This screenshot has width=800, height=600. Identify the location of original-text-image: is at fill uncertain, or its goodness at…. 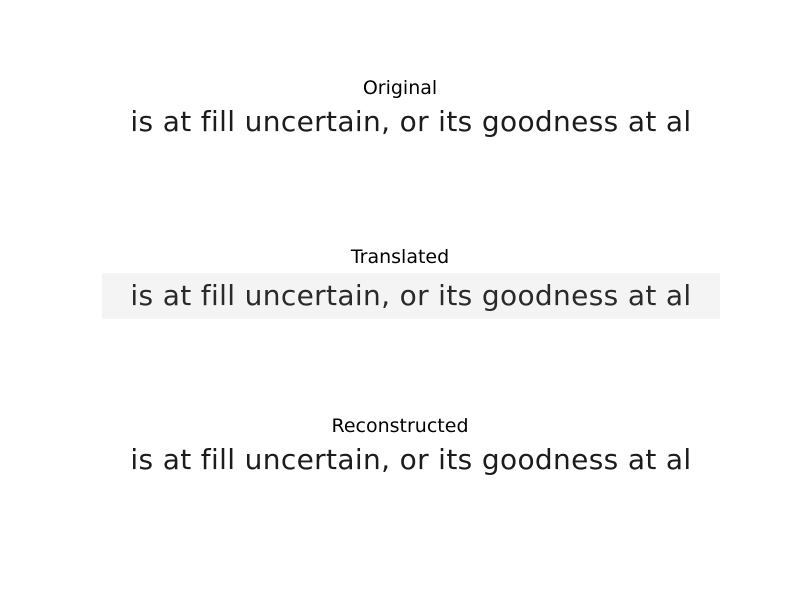
(411, 122).